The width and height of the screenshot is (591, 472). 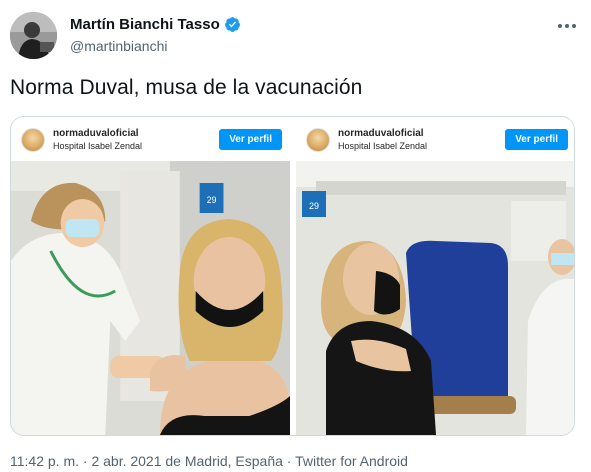 I want to click on more-options-button, so click(x=567, y=26).